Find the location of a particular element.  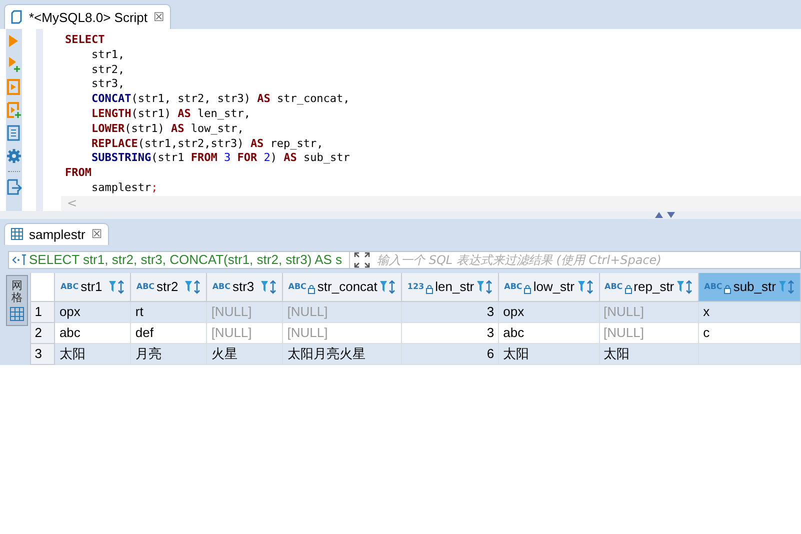

column-header: ABC low_str is located at coordinates (548, 287).